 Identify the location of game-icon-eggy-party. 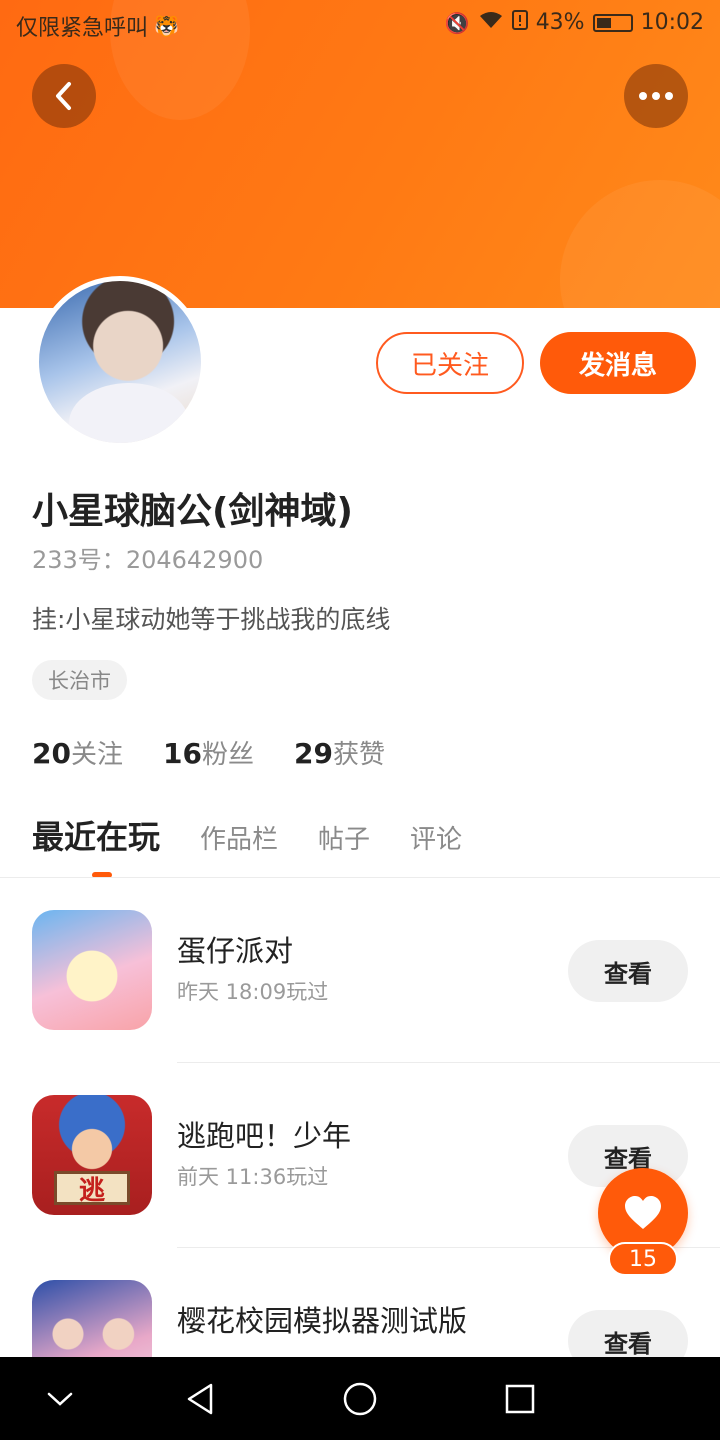
(92, 970).